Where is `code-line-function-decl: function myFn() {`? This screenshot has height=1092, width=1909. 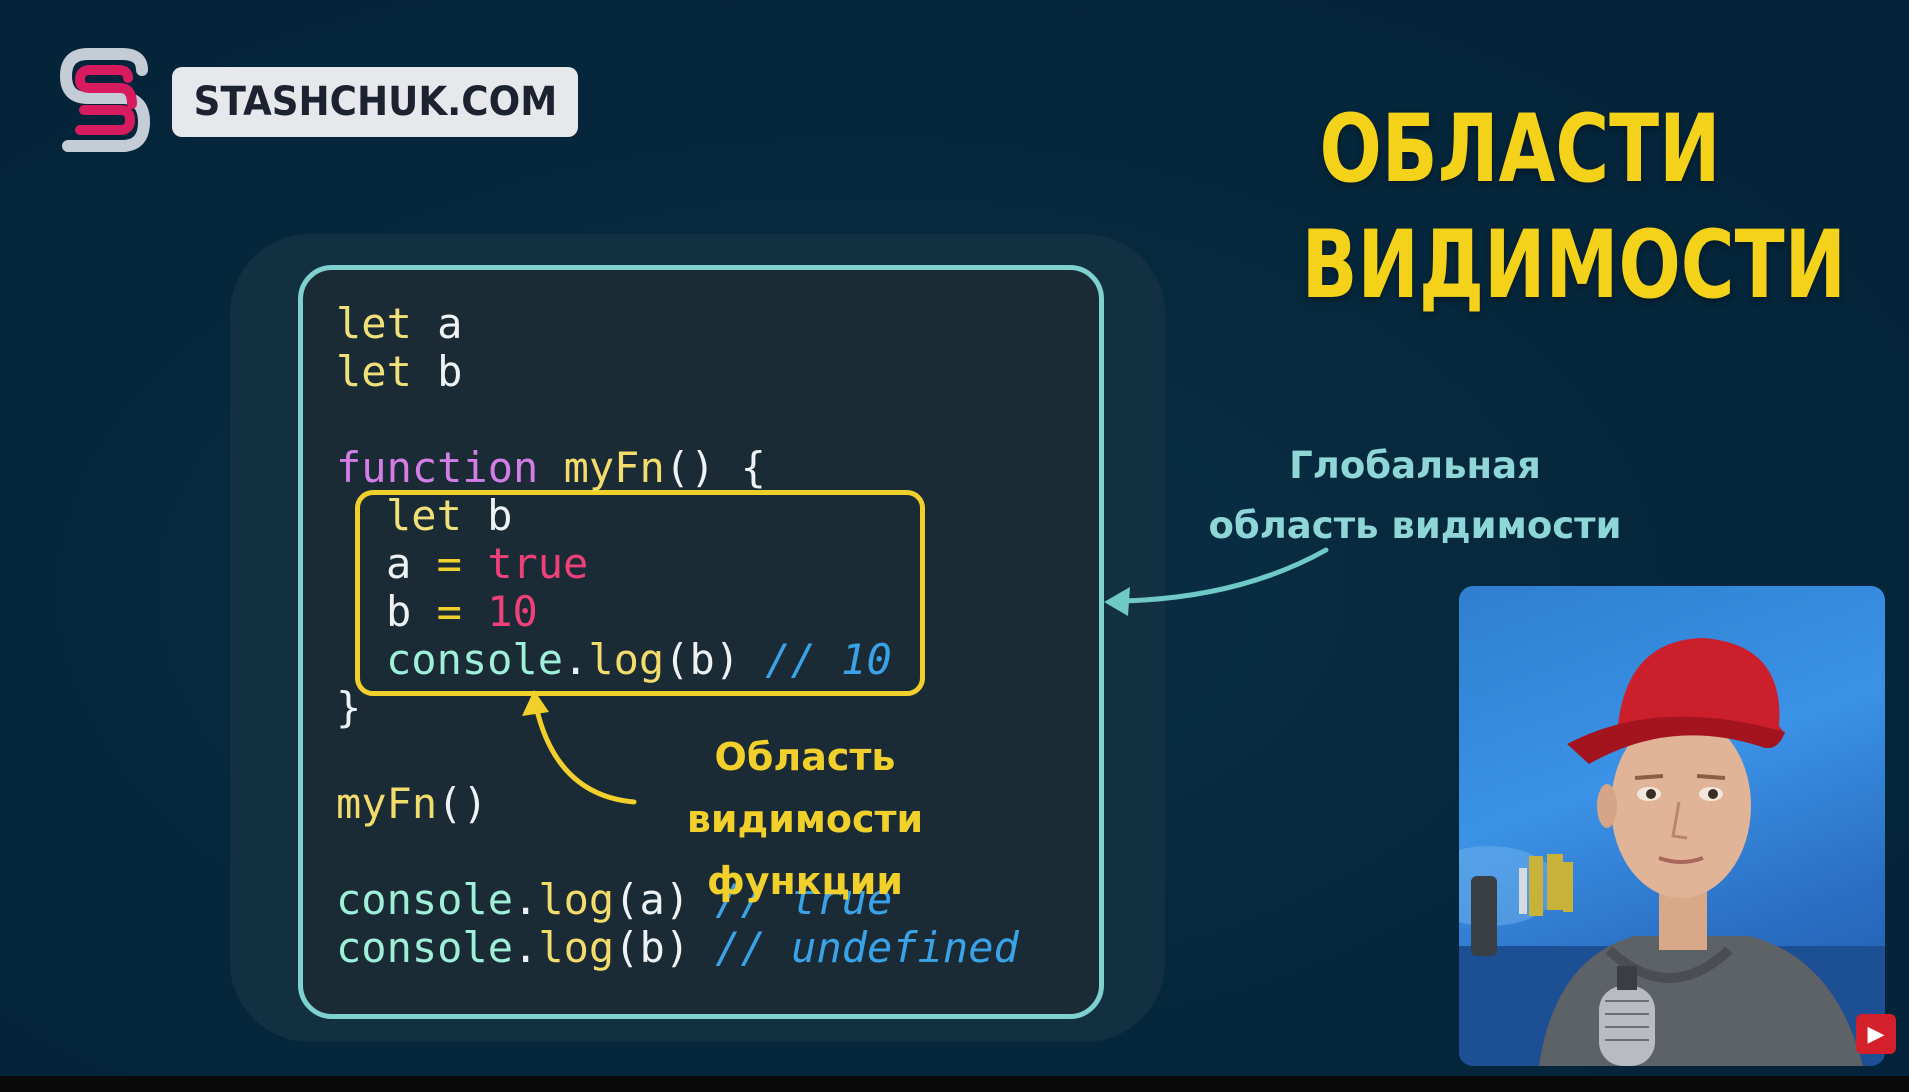
code-line-function-decl: function myFn() { is located at coordinates (551, 468).